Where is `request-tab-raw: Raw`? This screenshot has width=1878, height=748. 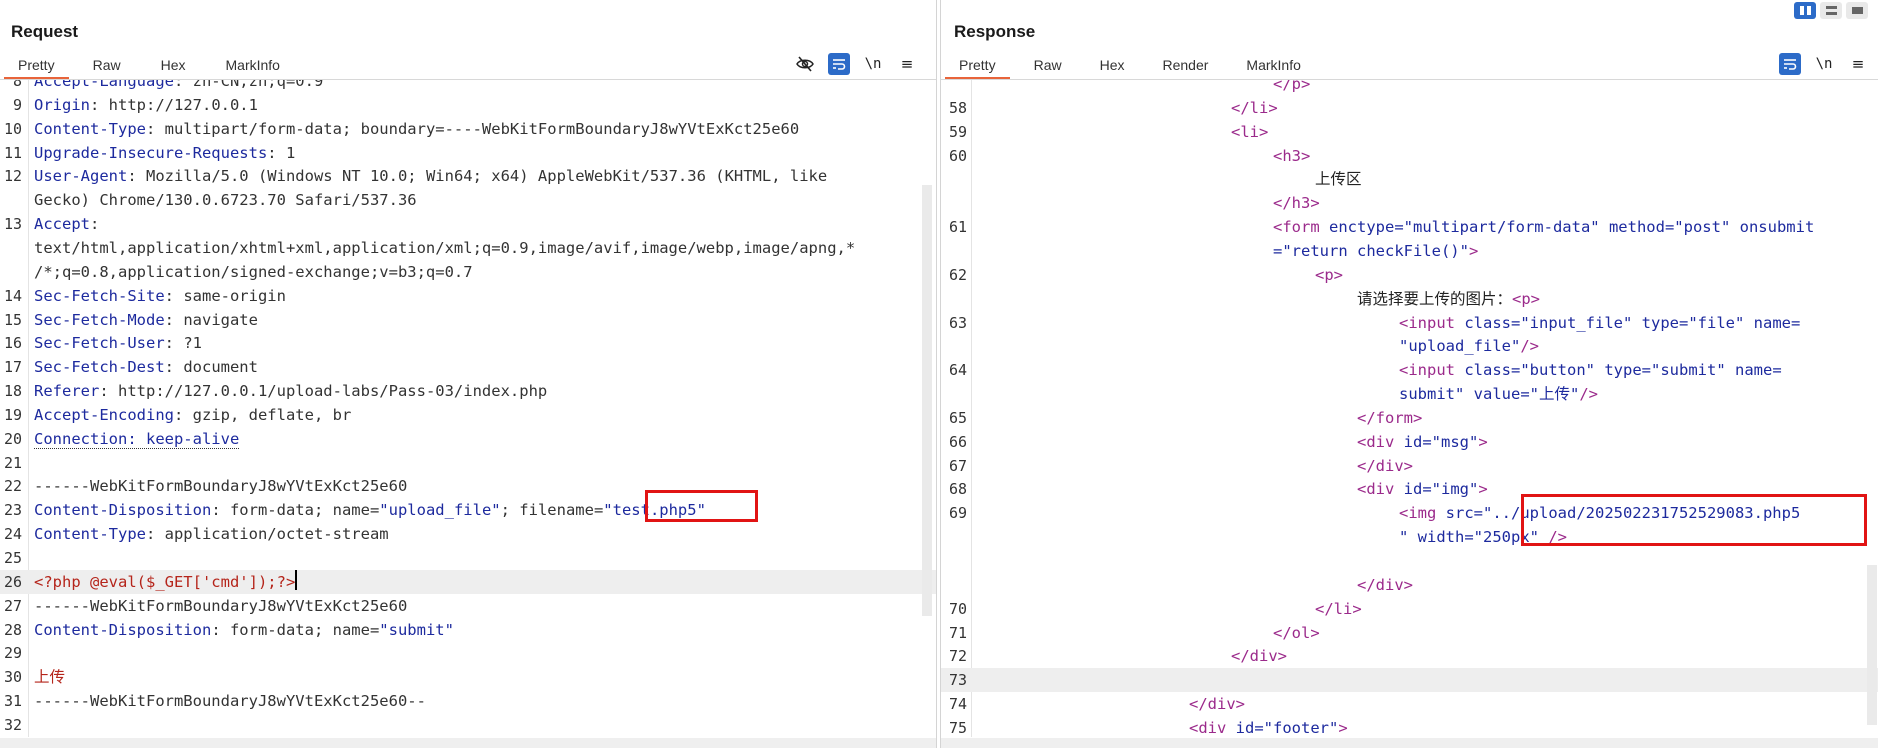 request-tab-raw: Raw is located at coordinates (107, 66).